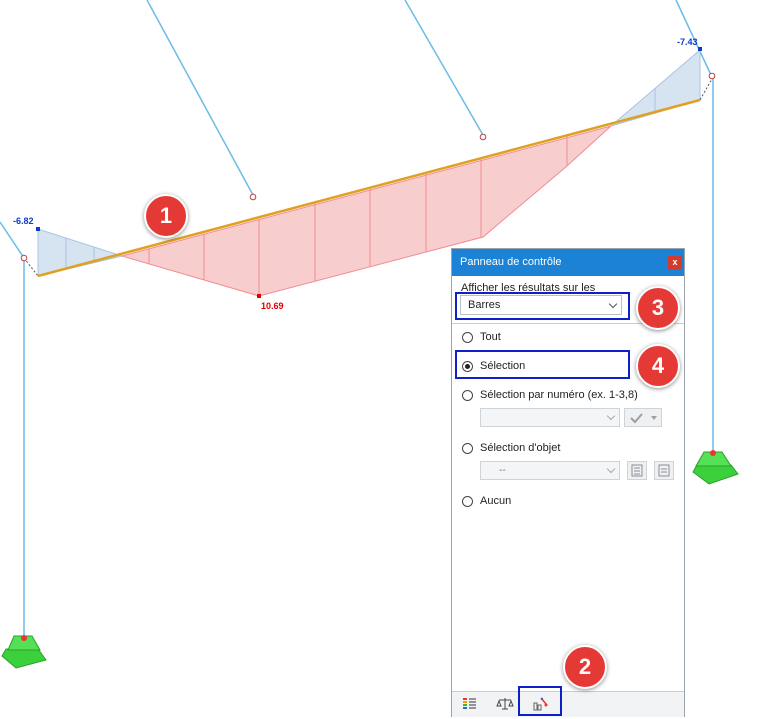  What do you see at coordinates (272, 306) in the screenshot?
I see `value-label-max: 10.69` at bounding box center [272, 306].